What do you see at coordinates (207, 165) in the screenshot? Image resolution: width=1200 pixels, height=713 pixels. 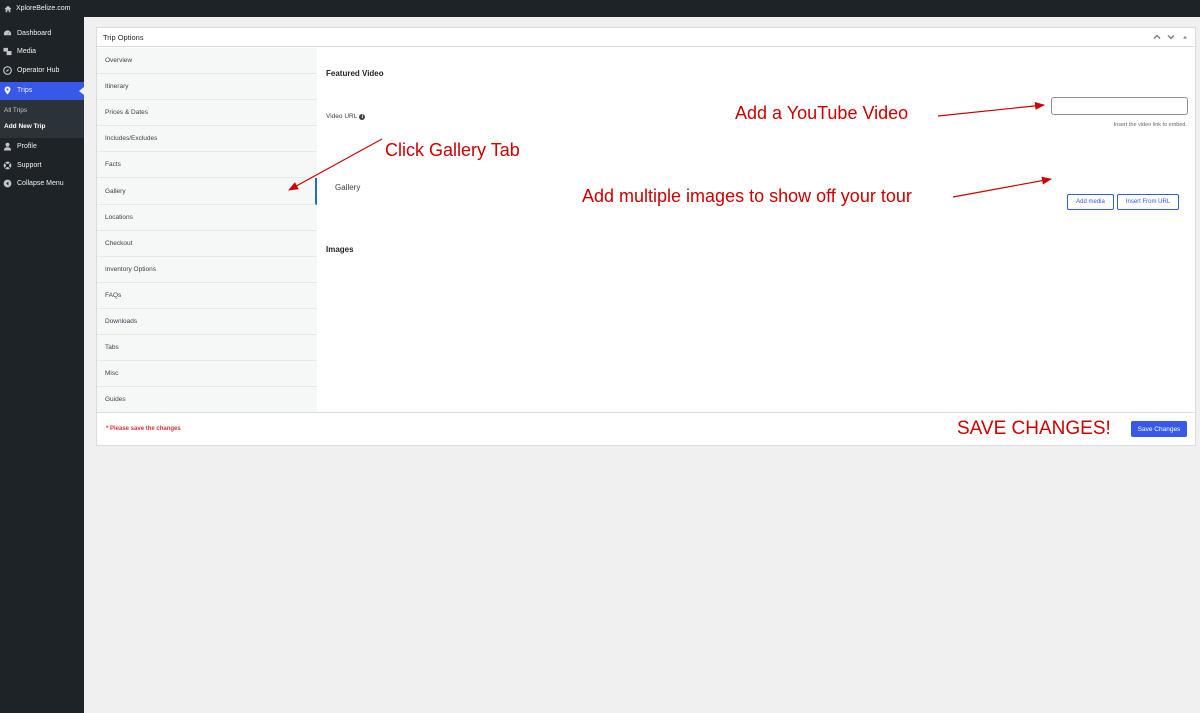 I see `tab-facts: Facts` at bounding box center [207, 165].